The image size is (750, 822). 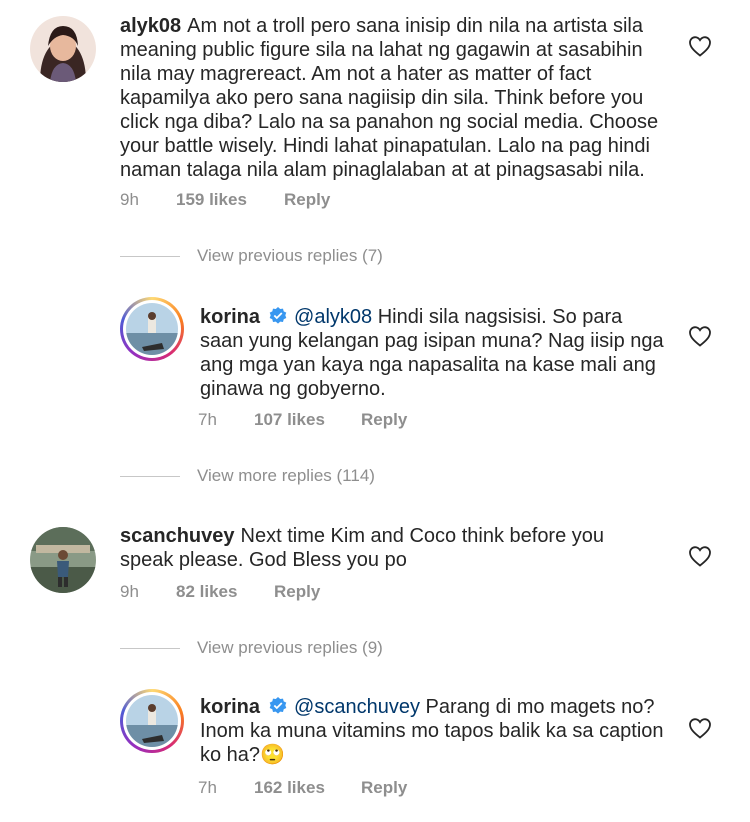 What do you see at coordinates (290, 648) in the screenshot?
I see `view-previous-replies-button: View previous replies (9)` at bounding box center [290, 648].